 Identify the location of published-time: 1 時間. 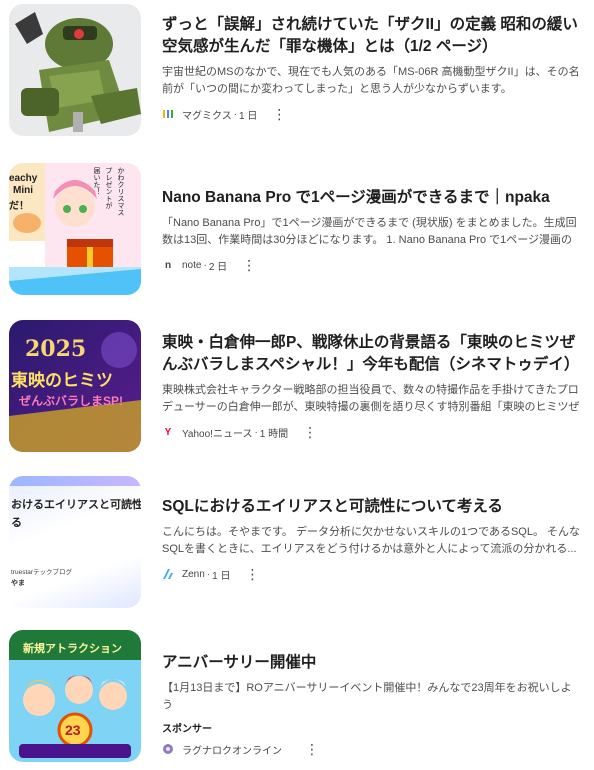
(274, 434).